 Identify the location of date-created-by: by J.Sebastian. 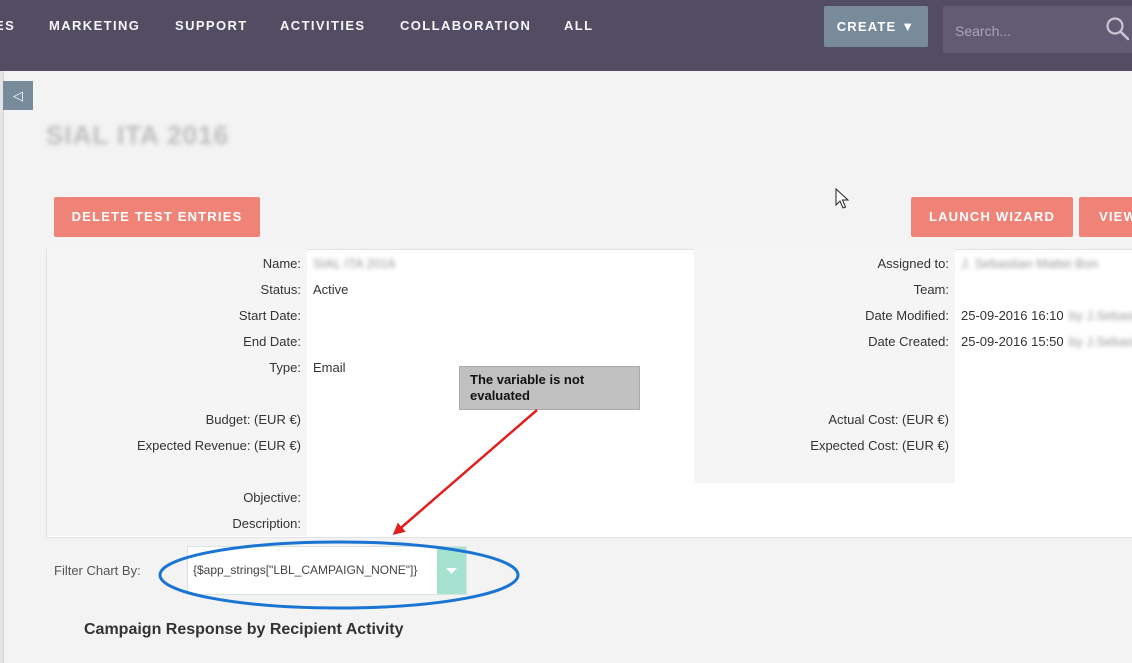
(1100, 341).